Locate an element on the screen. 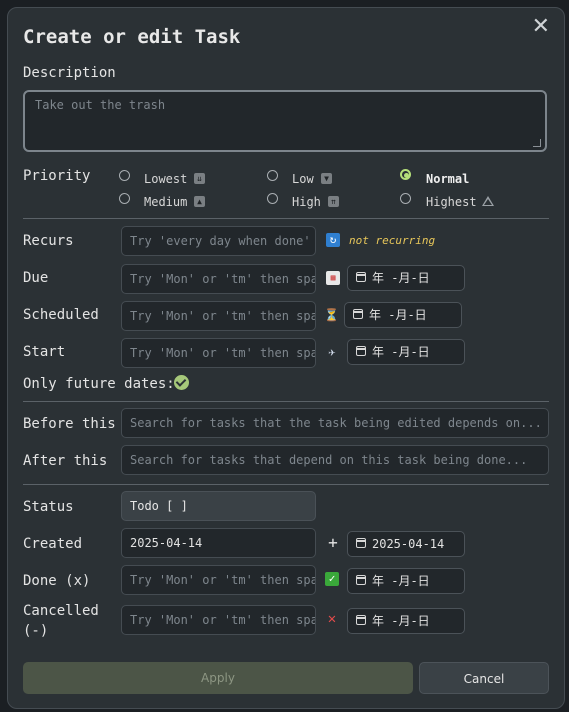  lowest-priority-icon: ⇊ is located at coordinates (199, 178).